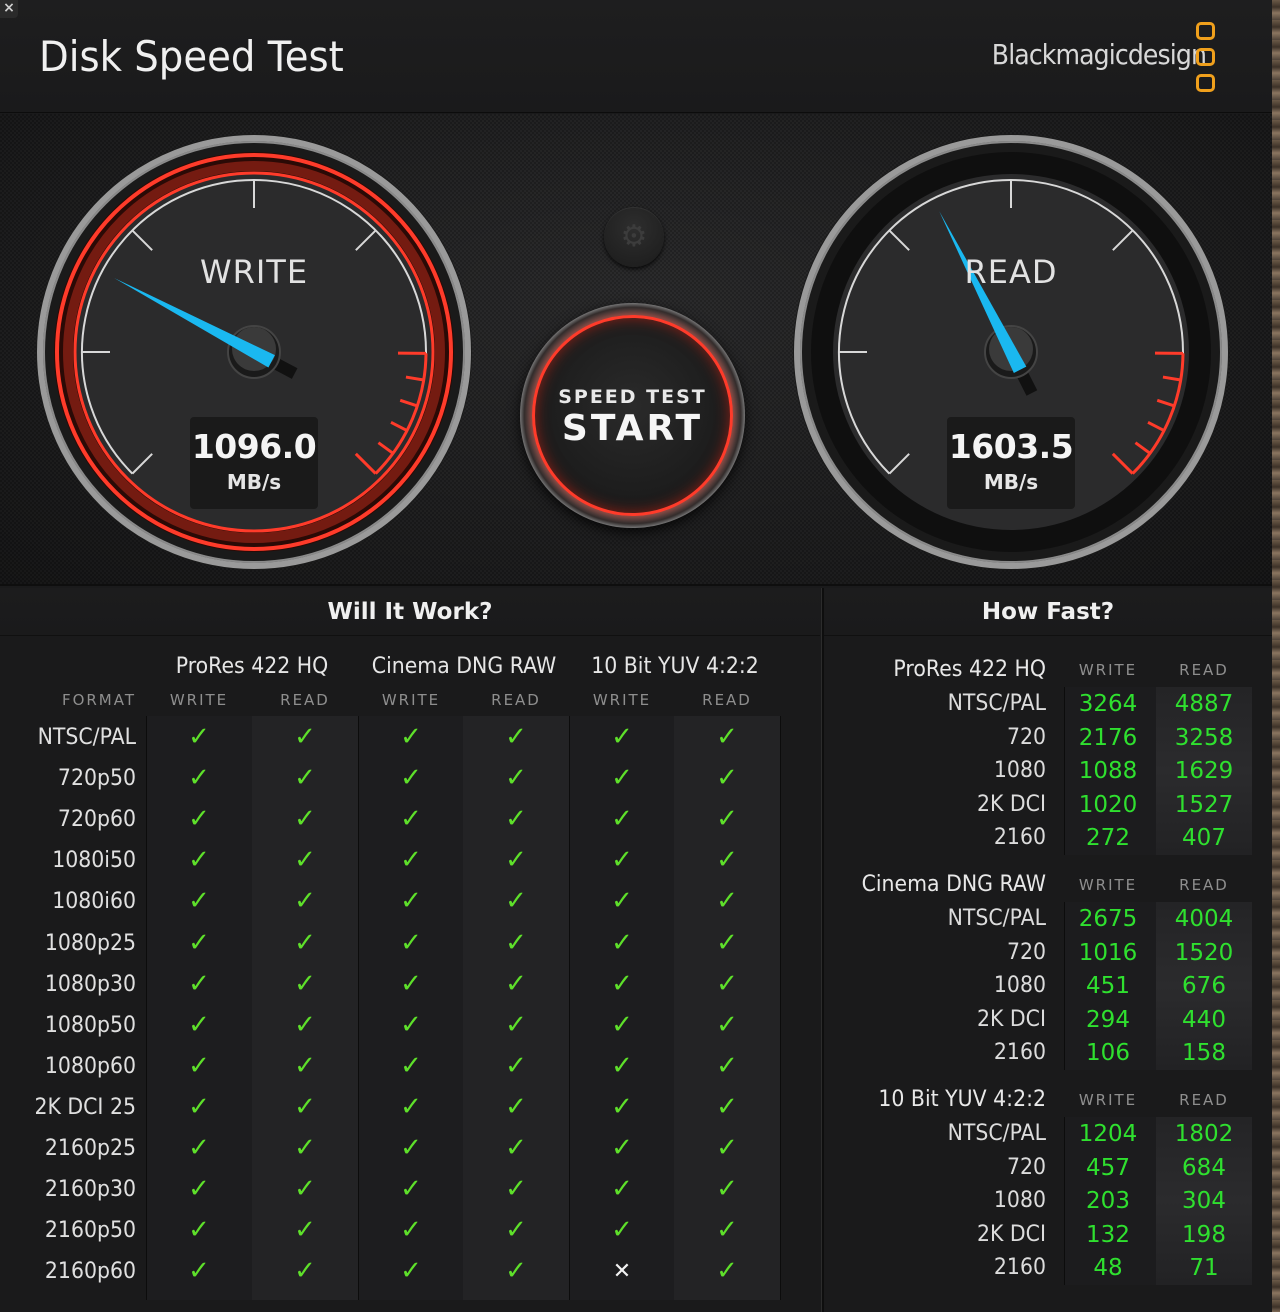 The width and height of the screenshot is (1280, 1312). I want to click on start-button-face: SPEED TEST START, so click(632, 415).